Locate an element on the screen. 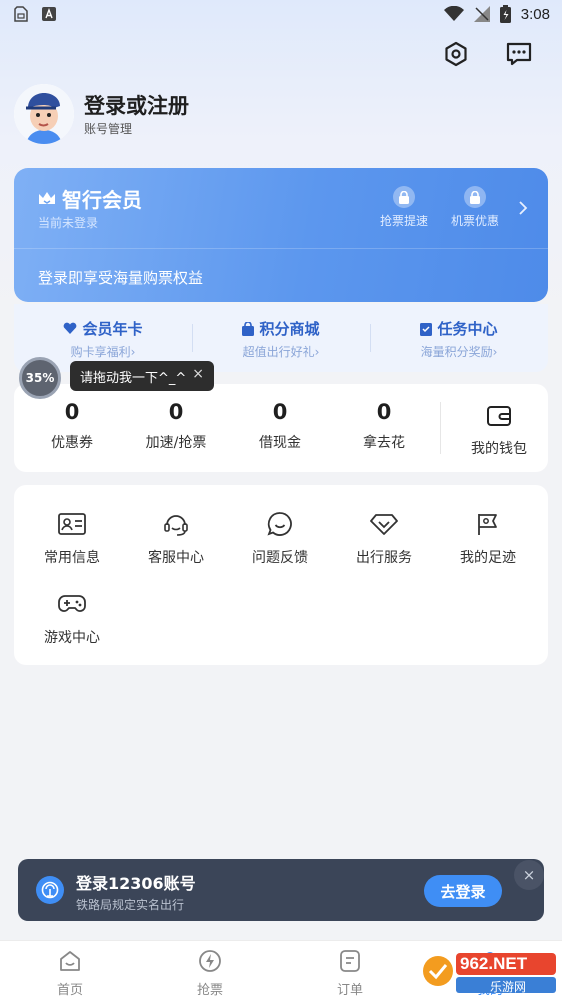 This screenshot has height=999, width=562. account-manage-link: 账号管理 is located at coordinates (108, 128).